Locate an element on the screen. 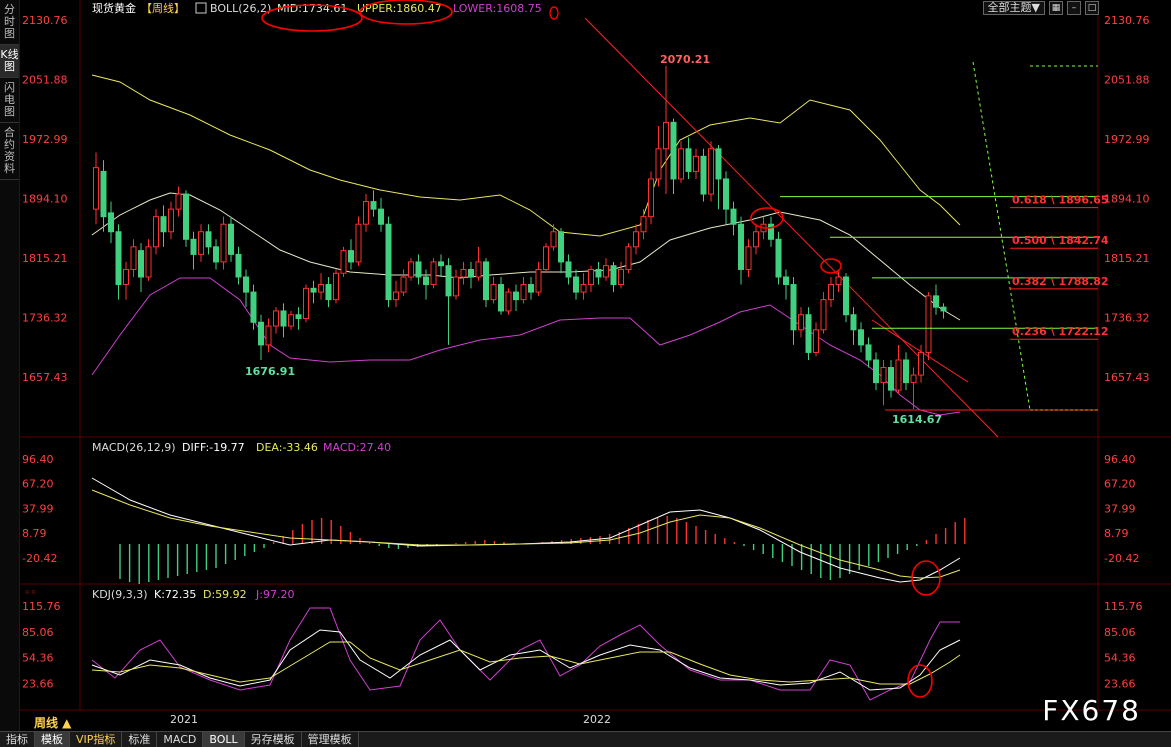 The image size is (1171, 747). kdj-axis-label-left: 85.06 is located at coordinates (38, 632).